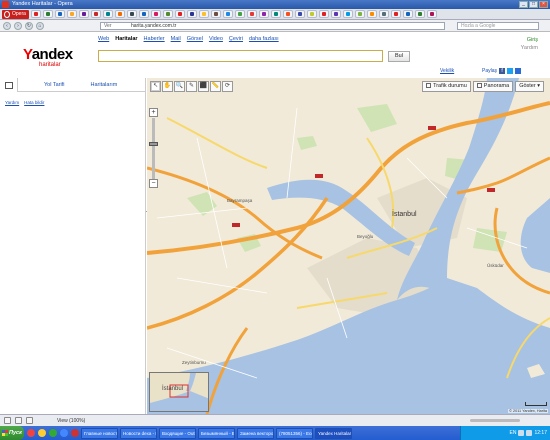 The width and height of the screenshot is (550, 440). What do you see at coordinates (48, 54) in the screenshot?
I see `yandex-logo: Yandex` at bounding box center [48, 54].